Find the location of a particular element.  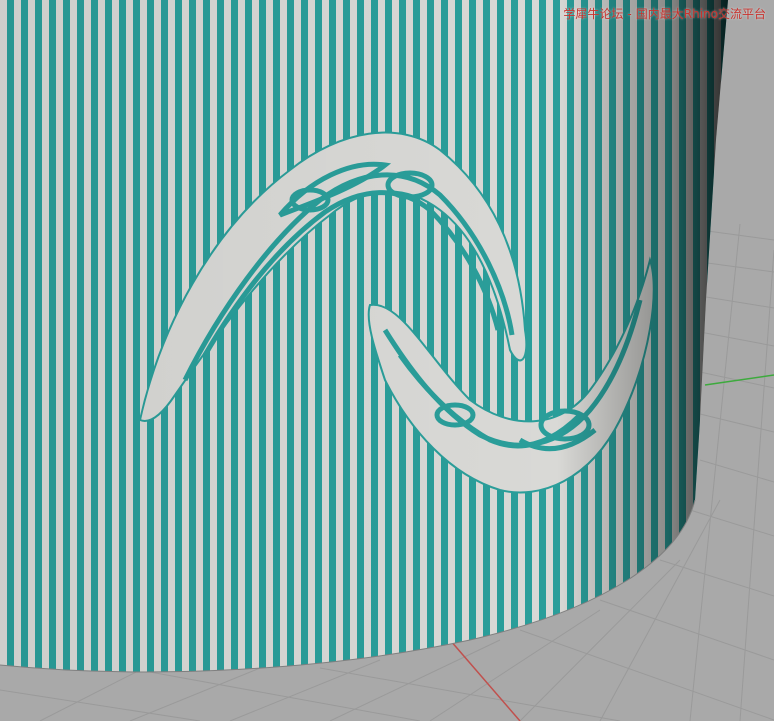

watermark-tagline: 国内最大Rhino交流平台 is located at coordinates (700, 14).